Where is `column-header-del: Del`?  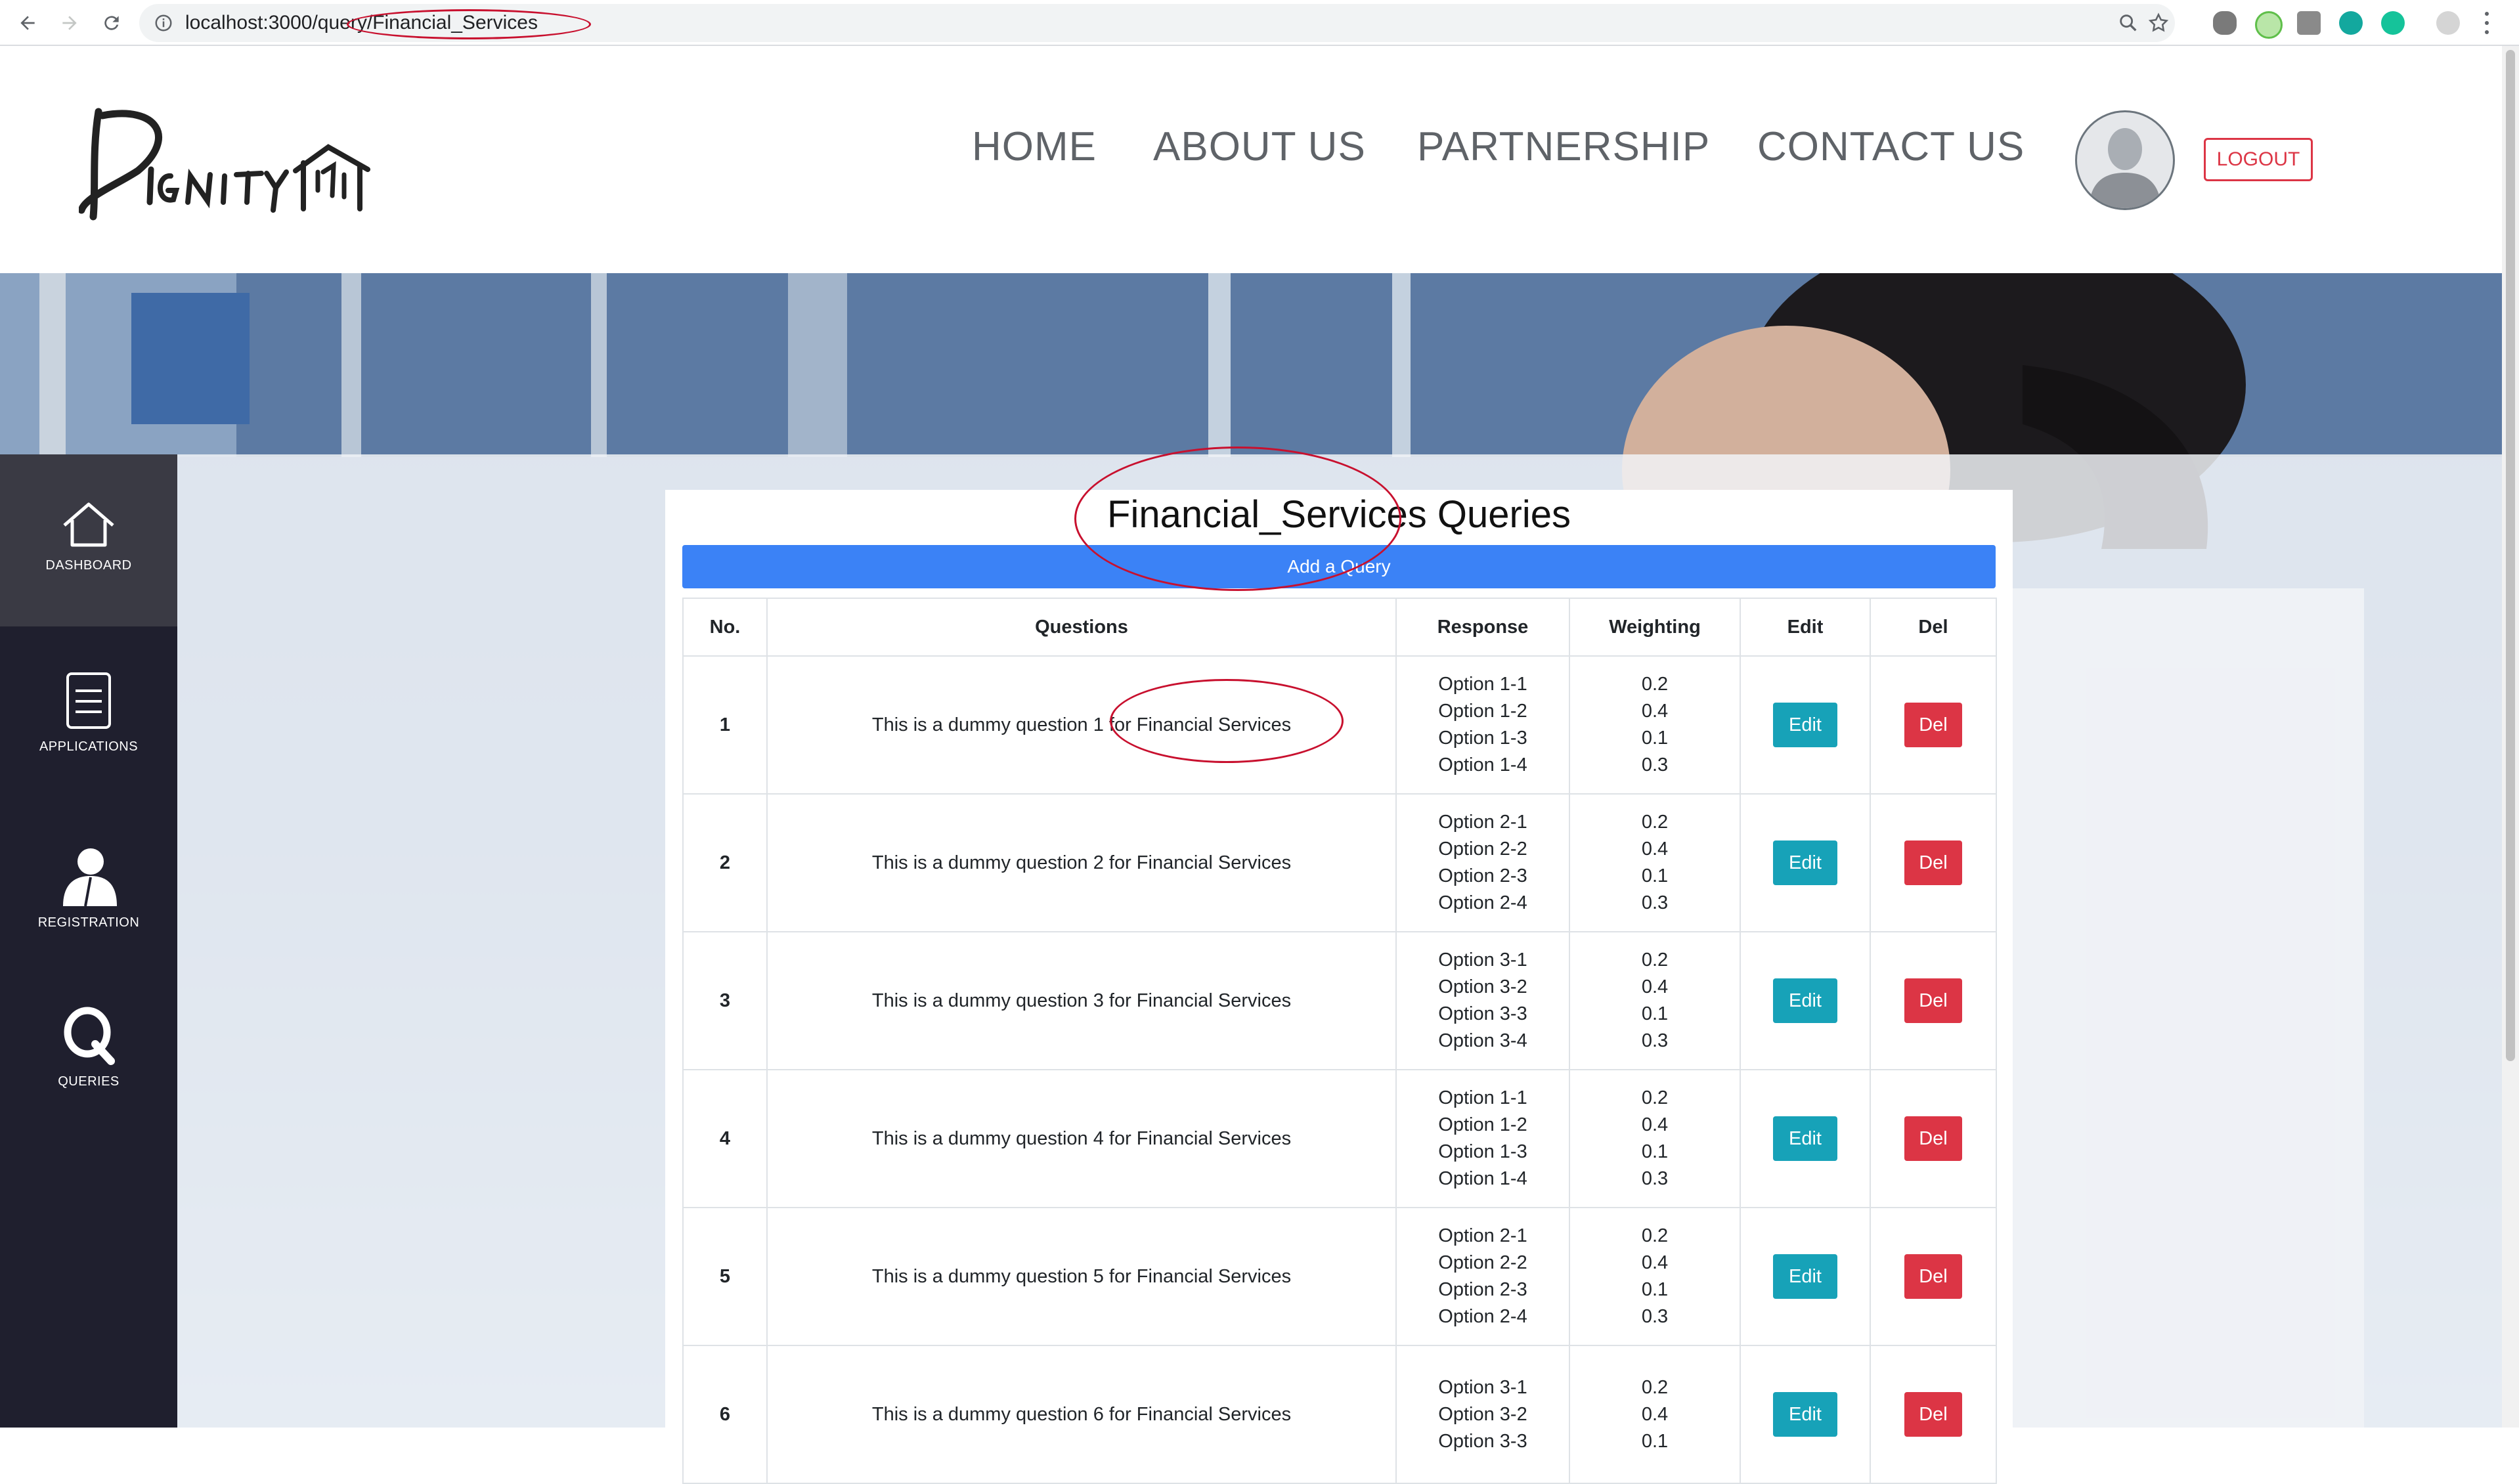
column-header-del: Del is located at coordinates (1933, 627).